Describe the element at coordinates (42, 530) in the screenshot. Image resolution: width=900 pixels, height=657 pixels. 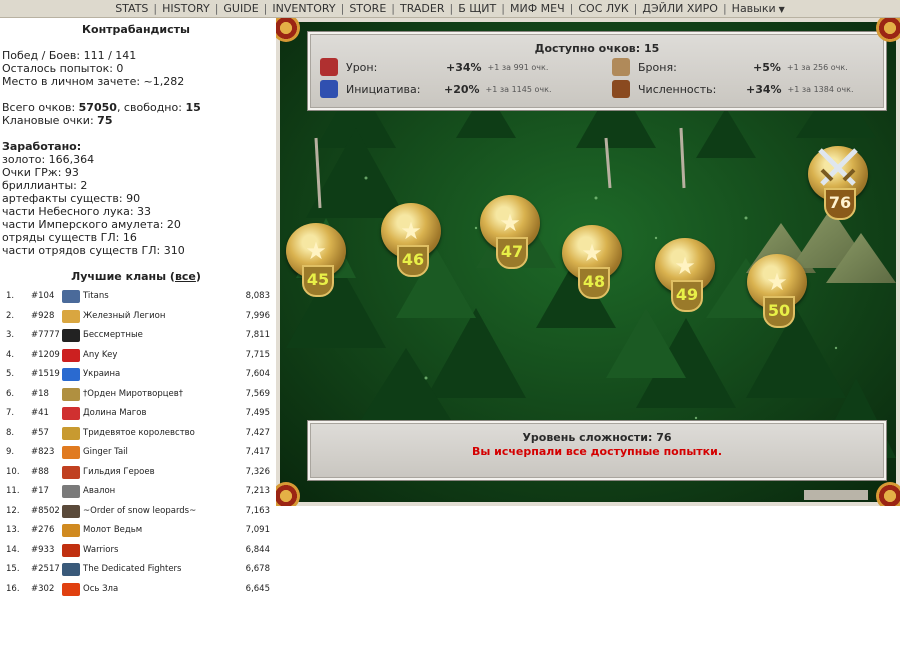
I see `clan-id: #276` at that location.